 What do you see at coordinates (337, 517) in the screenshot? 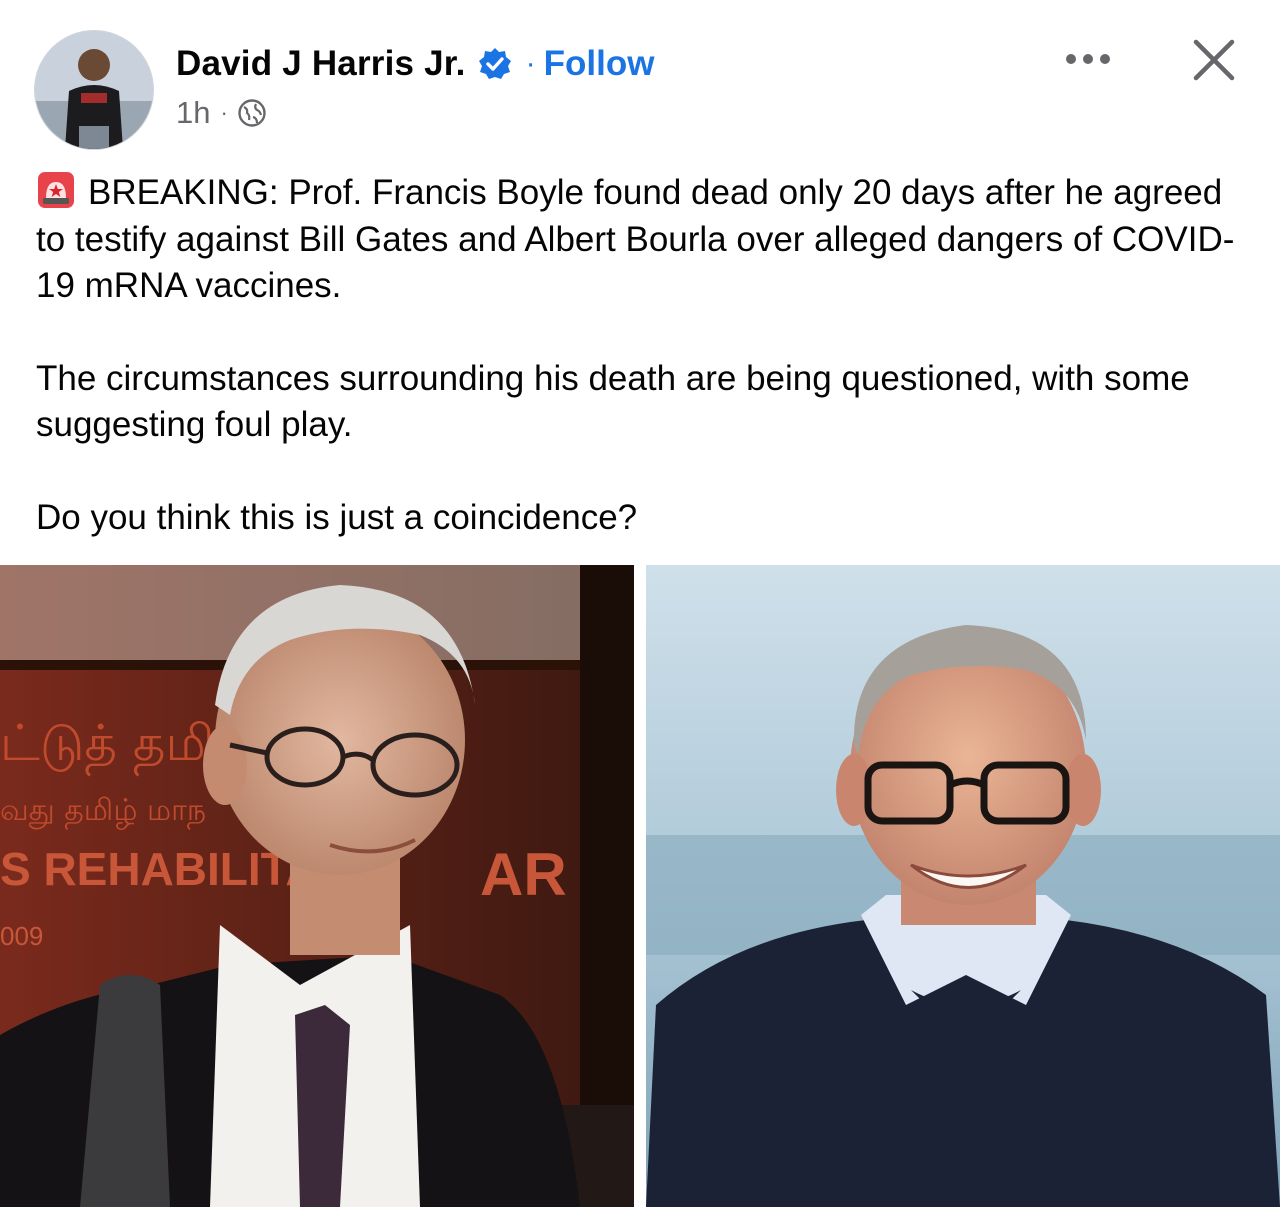
I see `post-paragraph-3: Do you think this is just a coincidence?` at bounding box center [337, 517].